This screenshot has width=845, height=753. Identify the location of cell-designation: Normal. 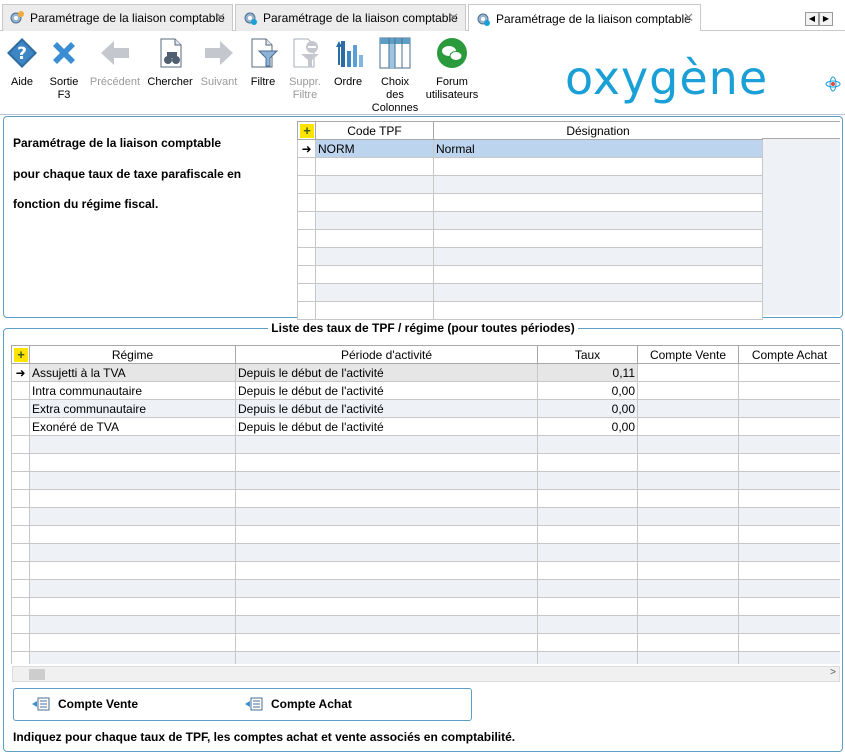
(598, 148).